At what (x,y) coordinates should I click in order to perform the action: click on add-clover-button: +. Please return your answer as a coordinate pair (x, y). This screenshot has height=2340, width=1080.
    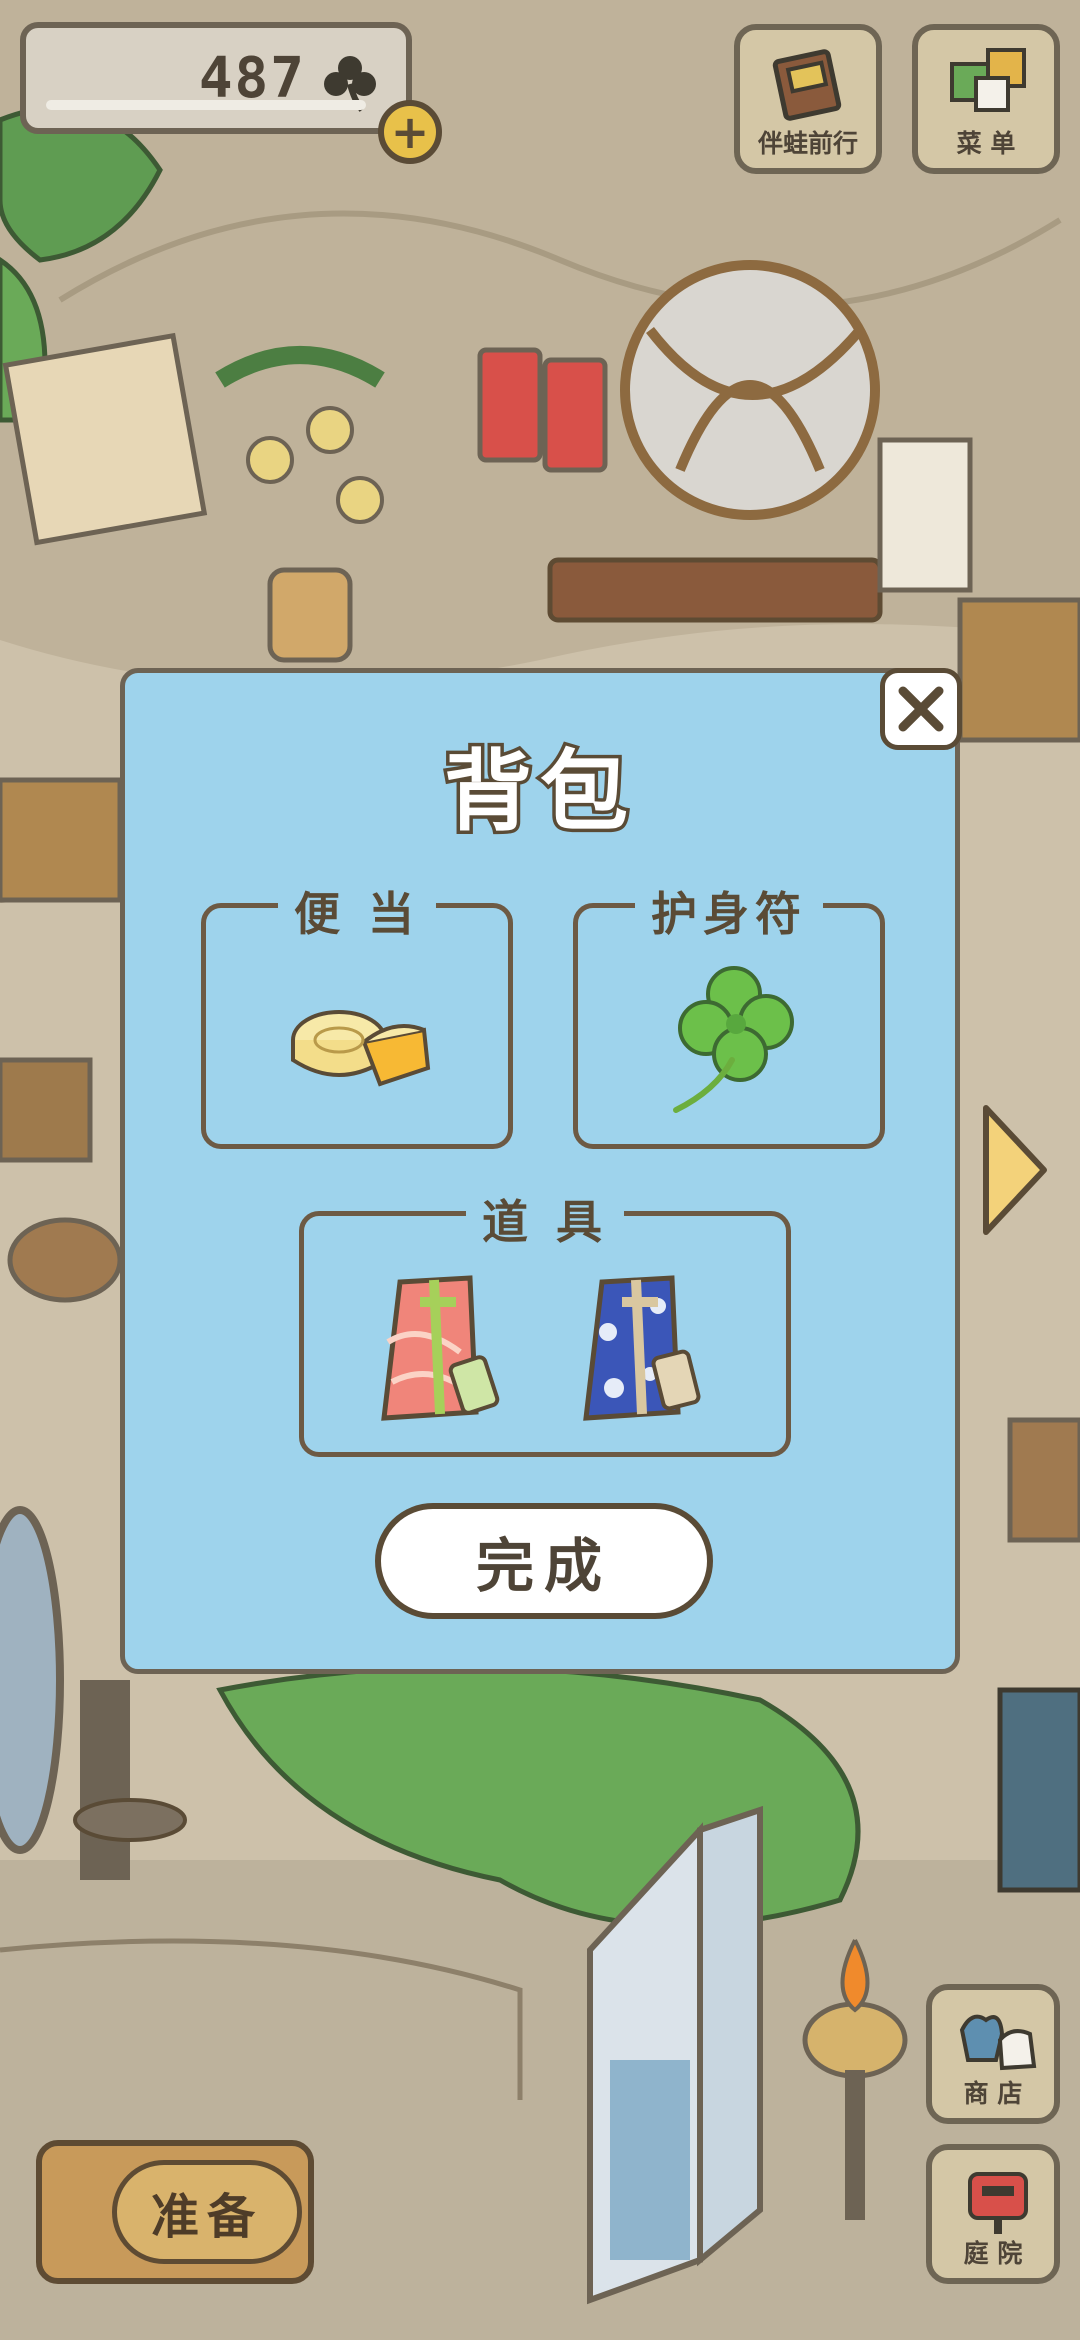
    Looking at the image, I should click on (410, 132).